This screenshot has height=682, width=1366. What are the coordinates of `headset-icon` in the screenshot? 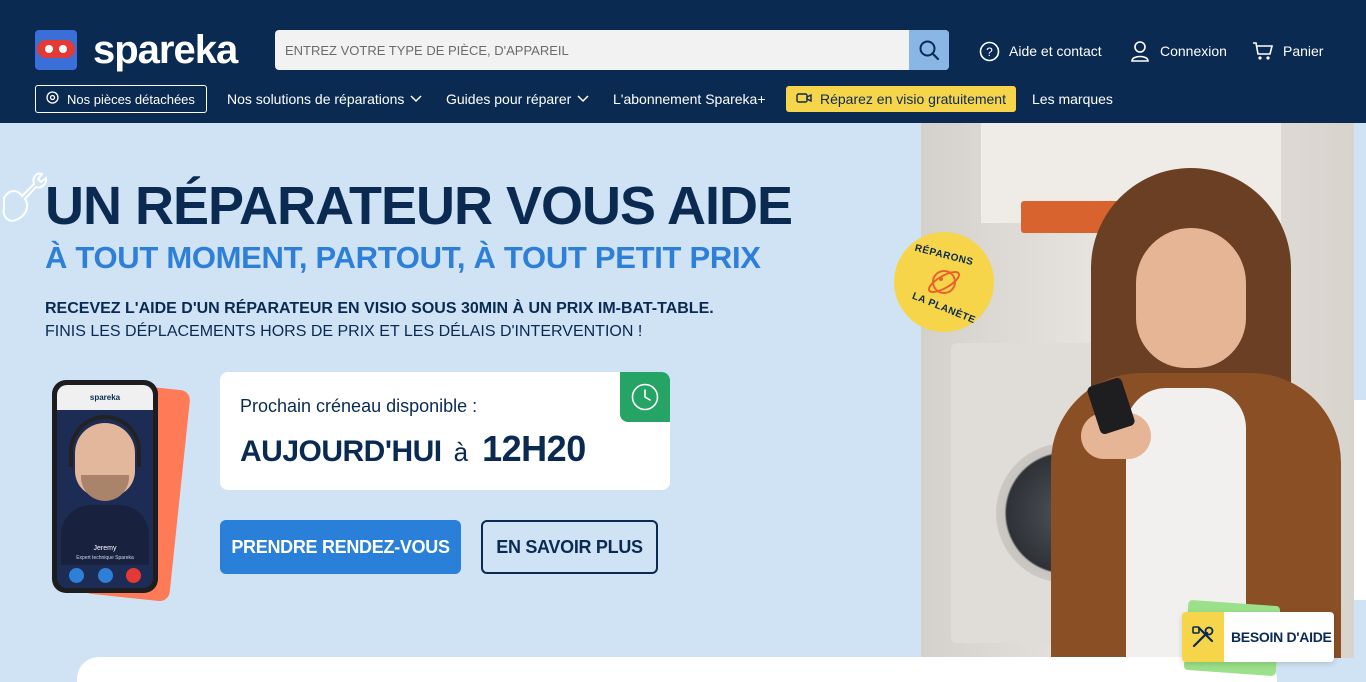 It's located at (105, 441).